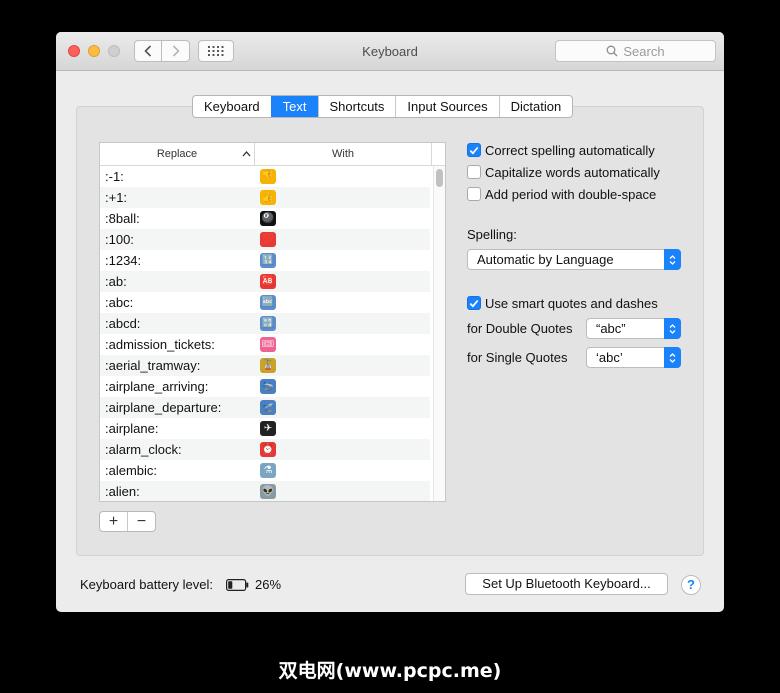  Describe the element at coordinates (342, 365) in the screenshot. I see `with-cell: 🚡` at that location.